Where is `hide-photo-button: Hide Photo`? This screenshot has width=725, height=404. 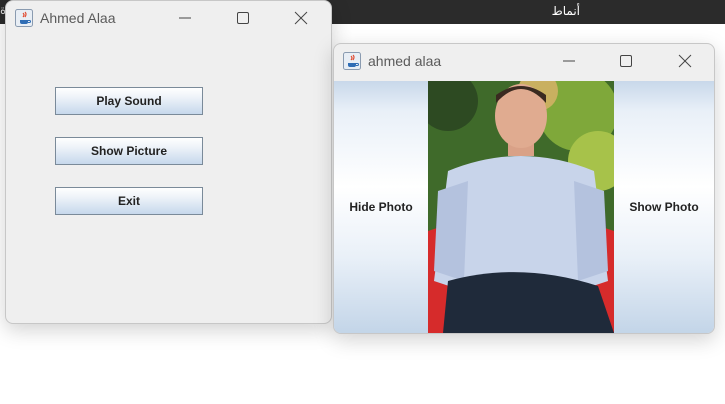 hide-photo-button: Hide Photo is located at coordinates (381, 207).